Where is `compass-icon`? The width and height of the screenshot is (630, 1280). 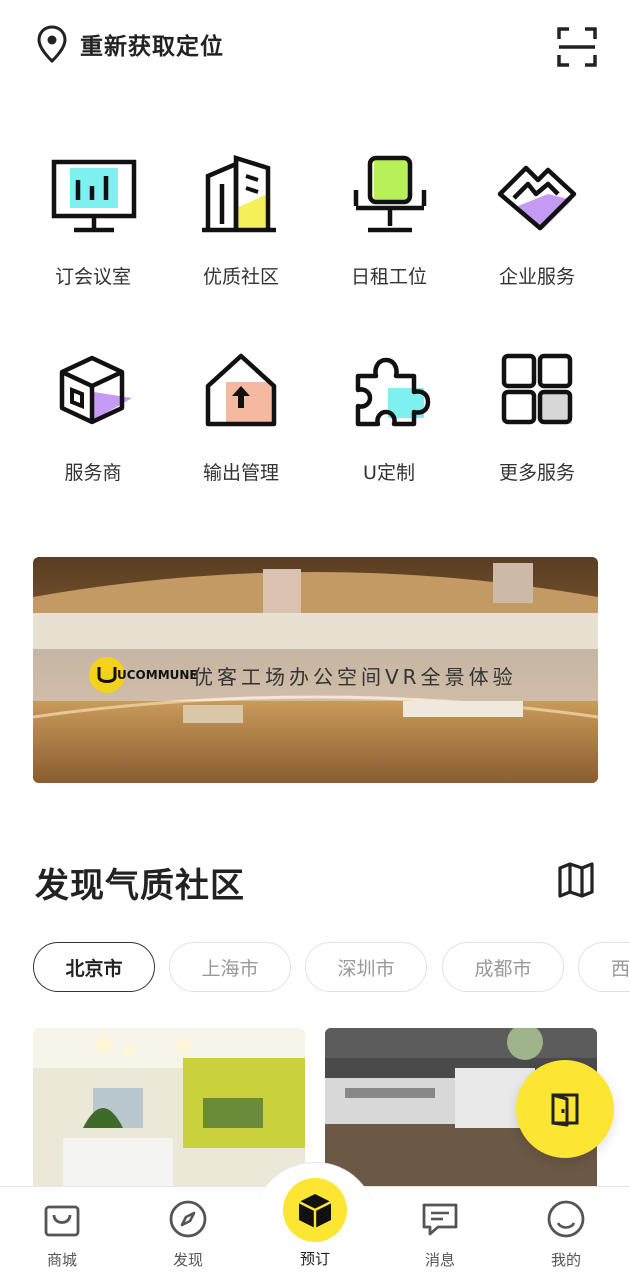 compass-icon is located at coordinates (188, 1219).